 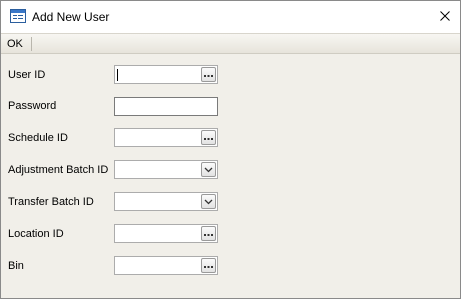 I want to click on location-id-label: Location ID, so click(x=36, y=234).